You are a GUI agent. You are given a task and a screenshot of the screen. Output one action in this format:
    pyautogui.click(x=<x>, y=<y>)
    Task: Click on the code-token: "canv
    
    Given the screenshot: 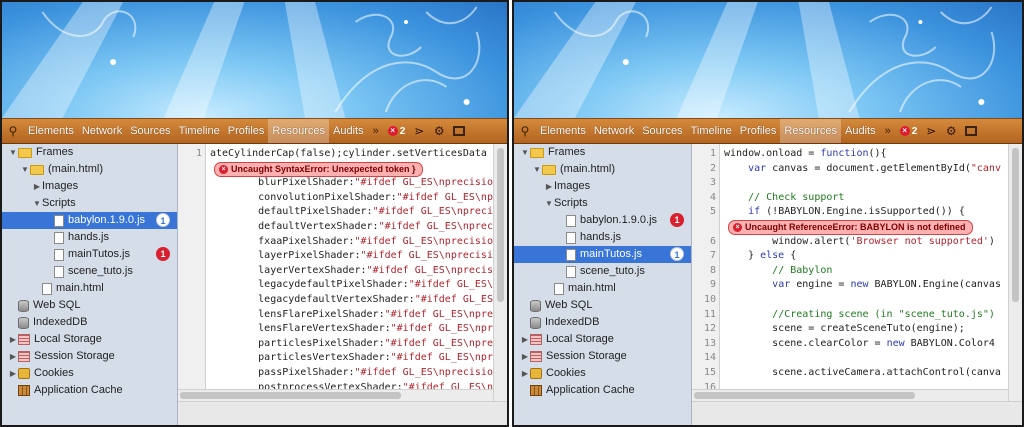 What is the action you would take?
    pyautogui.click(x=985, y=168)
    